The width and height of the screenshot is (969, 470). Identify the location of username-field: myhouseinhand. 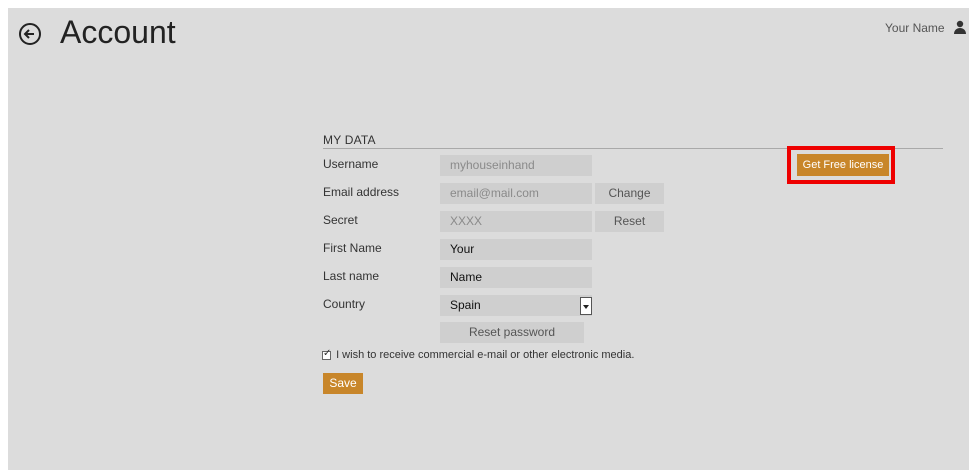
(516, 165).